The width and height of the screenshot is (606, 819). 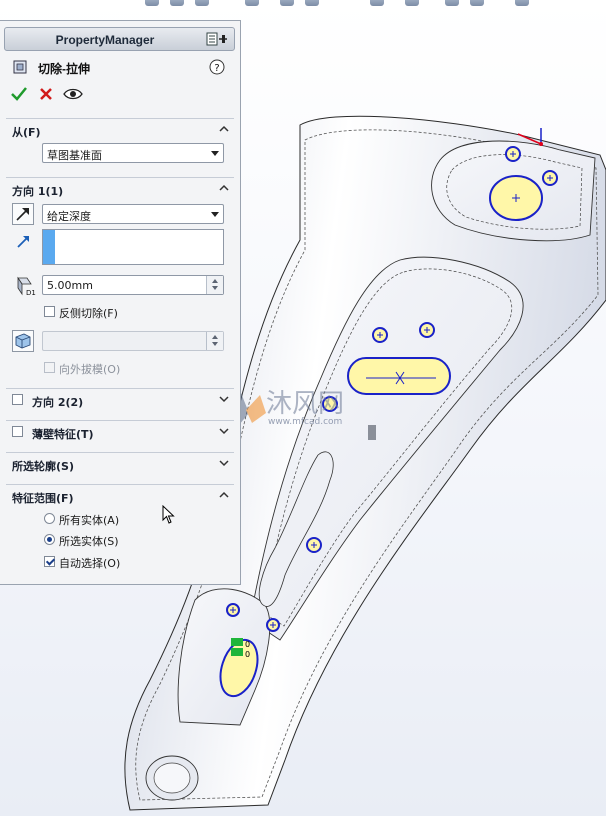 What do you see at coordinates (133, 341) in the screenshot?
I see `draft-angle-input` at bounding box center [133, 341].